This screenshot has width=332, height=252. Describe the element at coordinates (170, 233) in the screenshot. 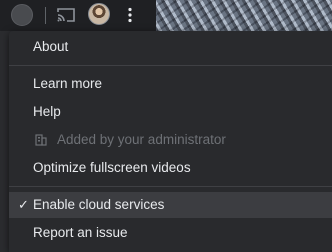

I see `menu-item-report-issue: Report an issue` at that location.